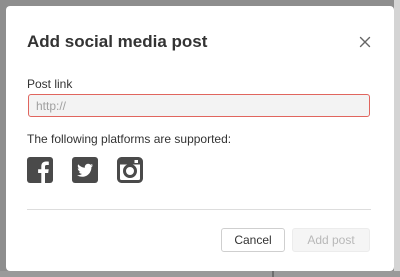 This screenshot has height=277, width=400. I want to click on facebook-icon, so click(40, 170).